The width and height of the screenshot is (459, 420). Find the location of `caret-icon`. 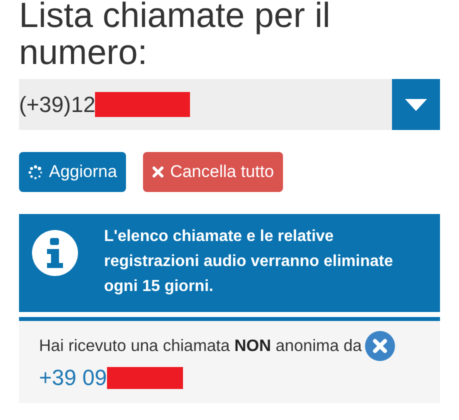

caret-icon is located at coordinates (416, 104).